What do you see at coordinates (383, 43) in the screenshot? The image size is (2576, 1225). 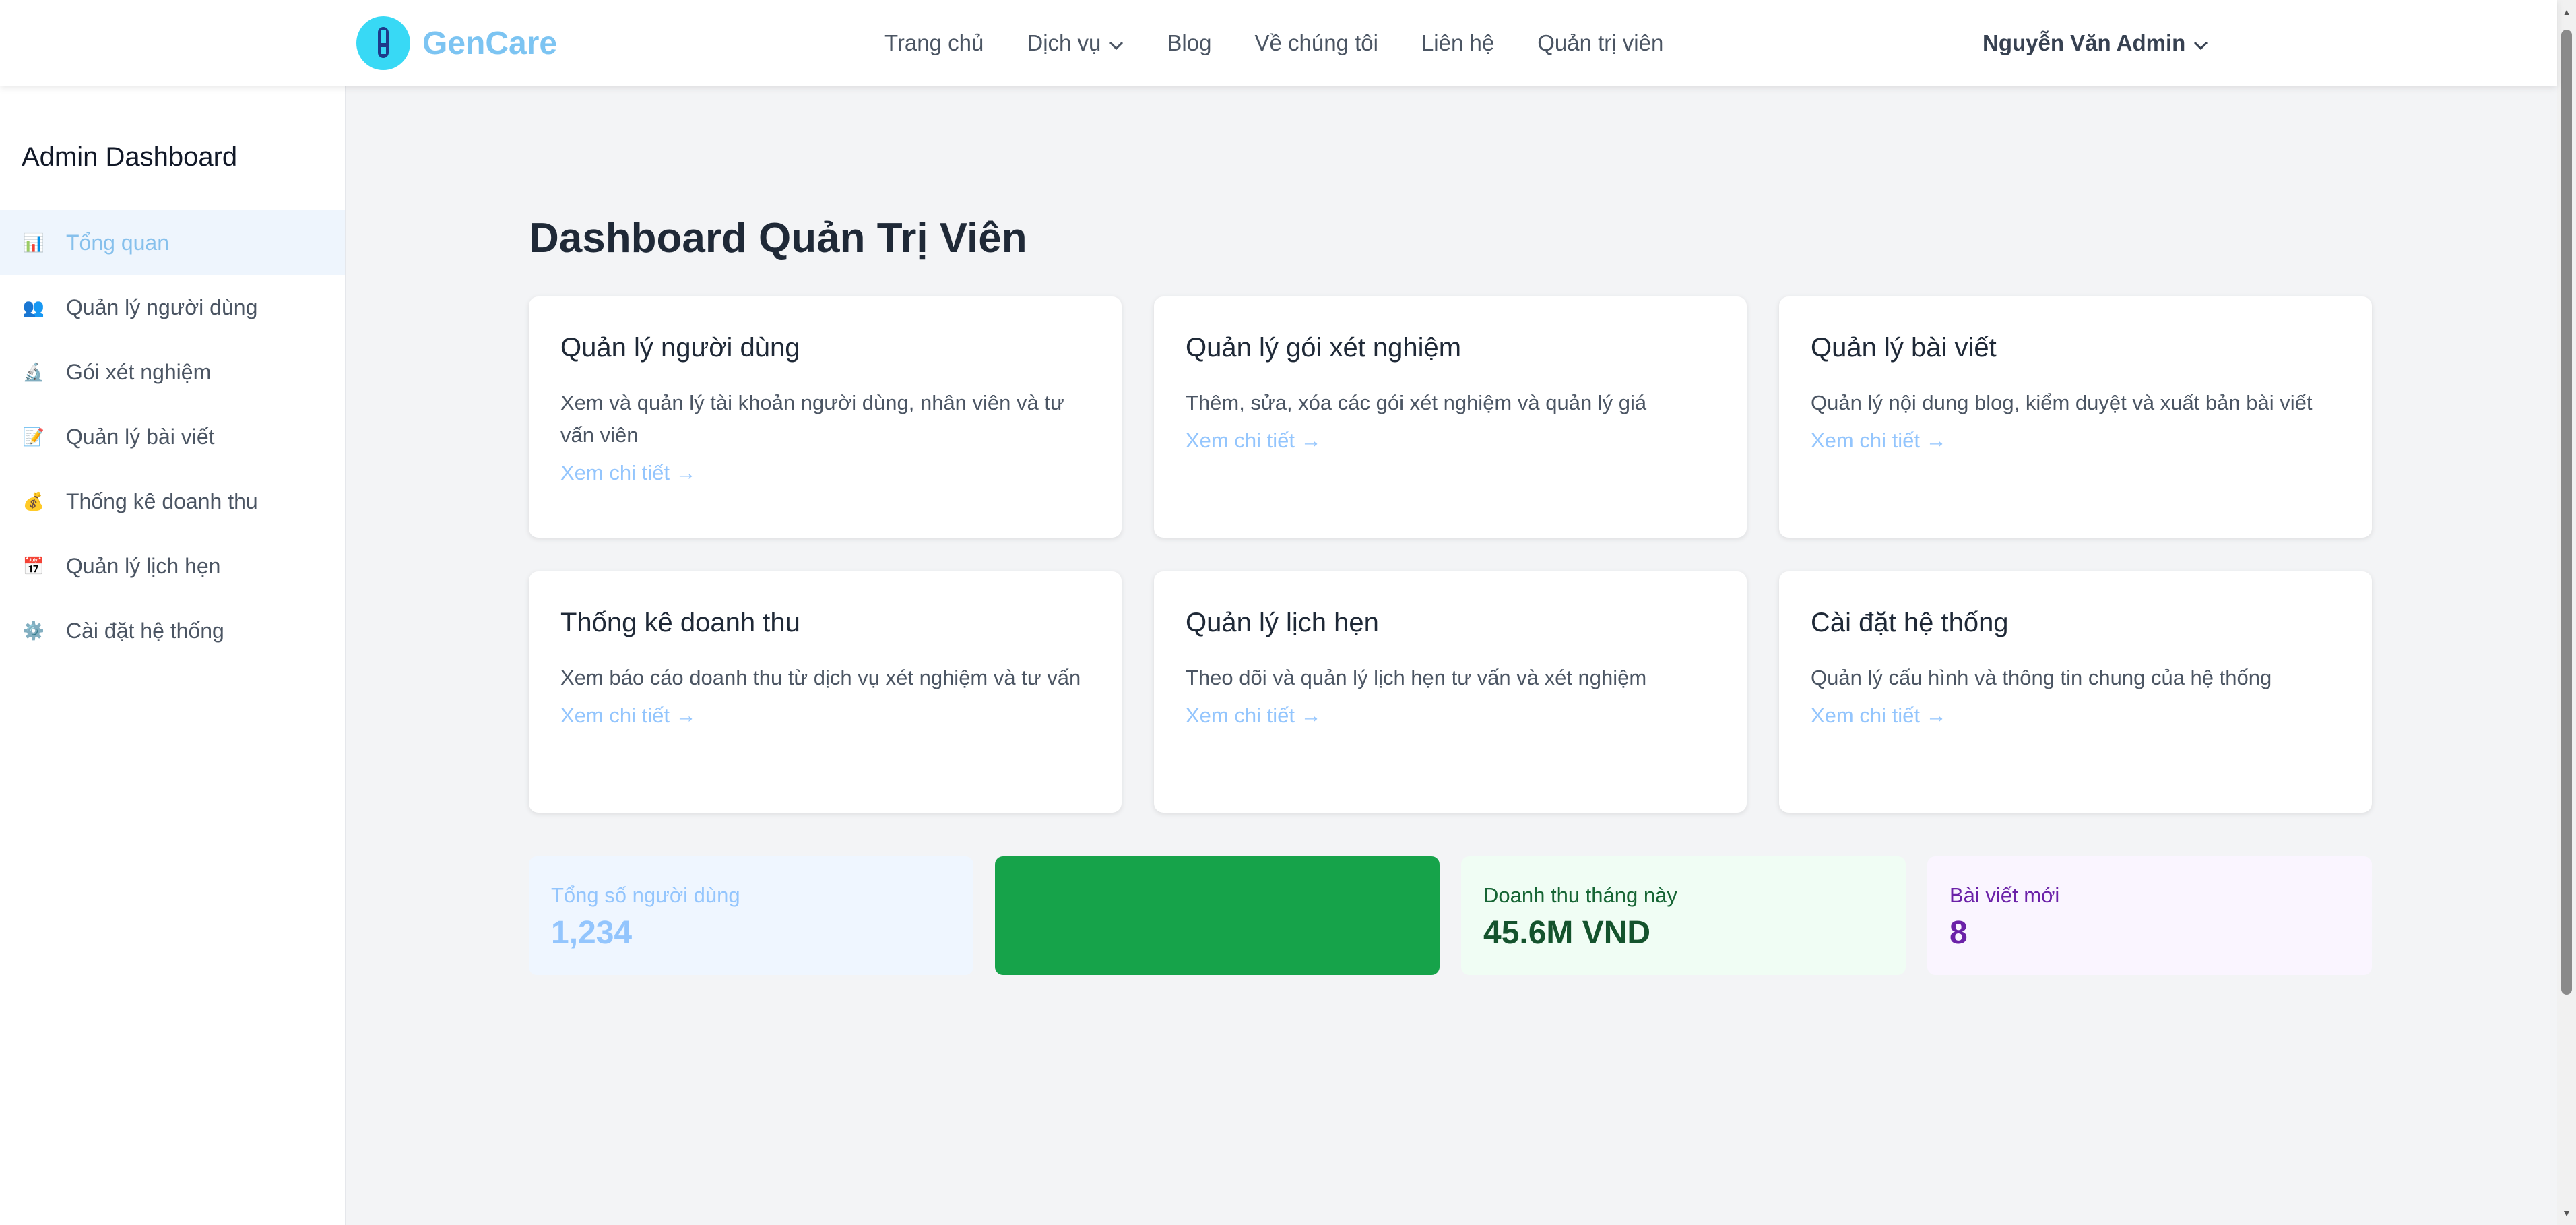 I see `test-tube-icon` at bounding box center [383, 43].